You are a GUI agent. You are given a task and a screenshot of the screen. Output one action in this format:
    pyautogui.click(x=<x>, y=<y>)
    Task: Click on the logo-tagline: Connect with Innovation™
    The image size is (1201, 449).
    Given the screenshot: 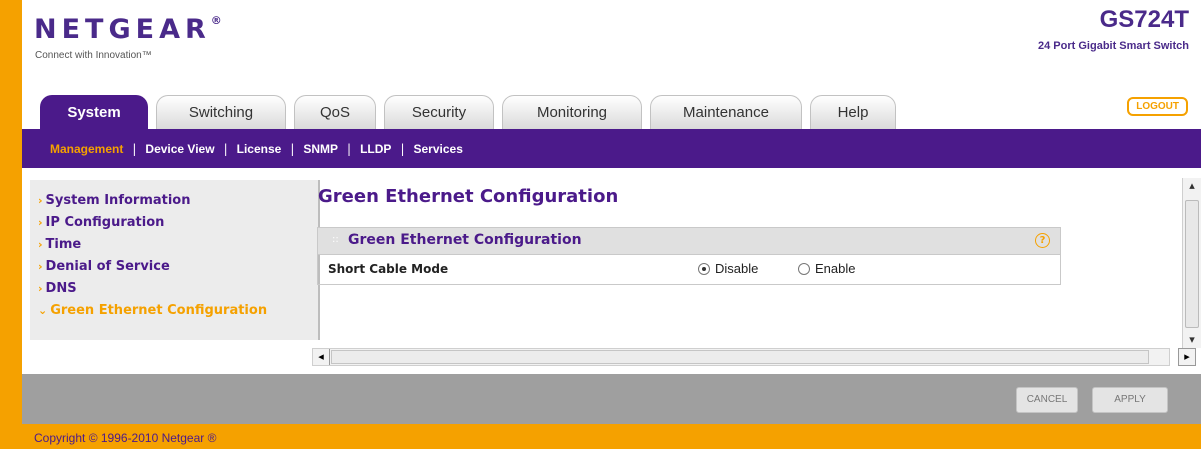 What is the action you would take?
    pyautogui.click(x=93, y=55)
    